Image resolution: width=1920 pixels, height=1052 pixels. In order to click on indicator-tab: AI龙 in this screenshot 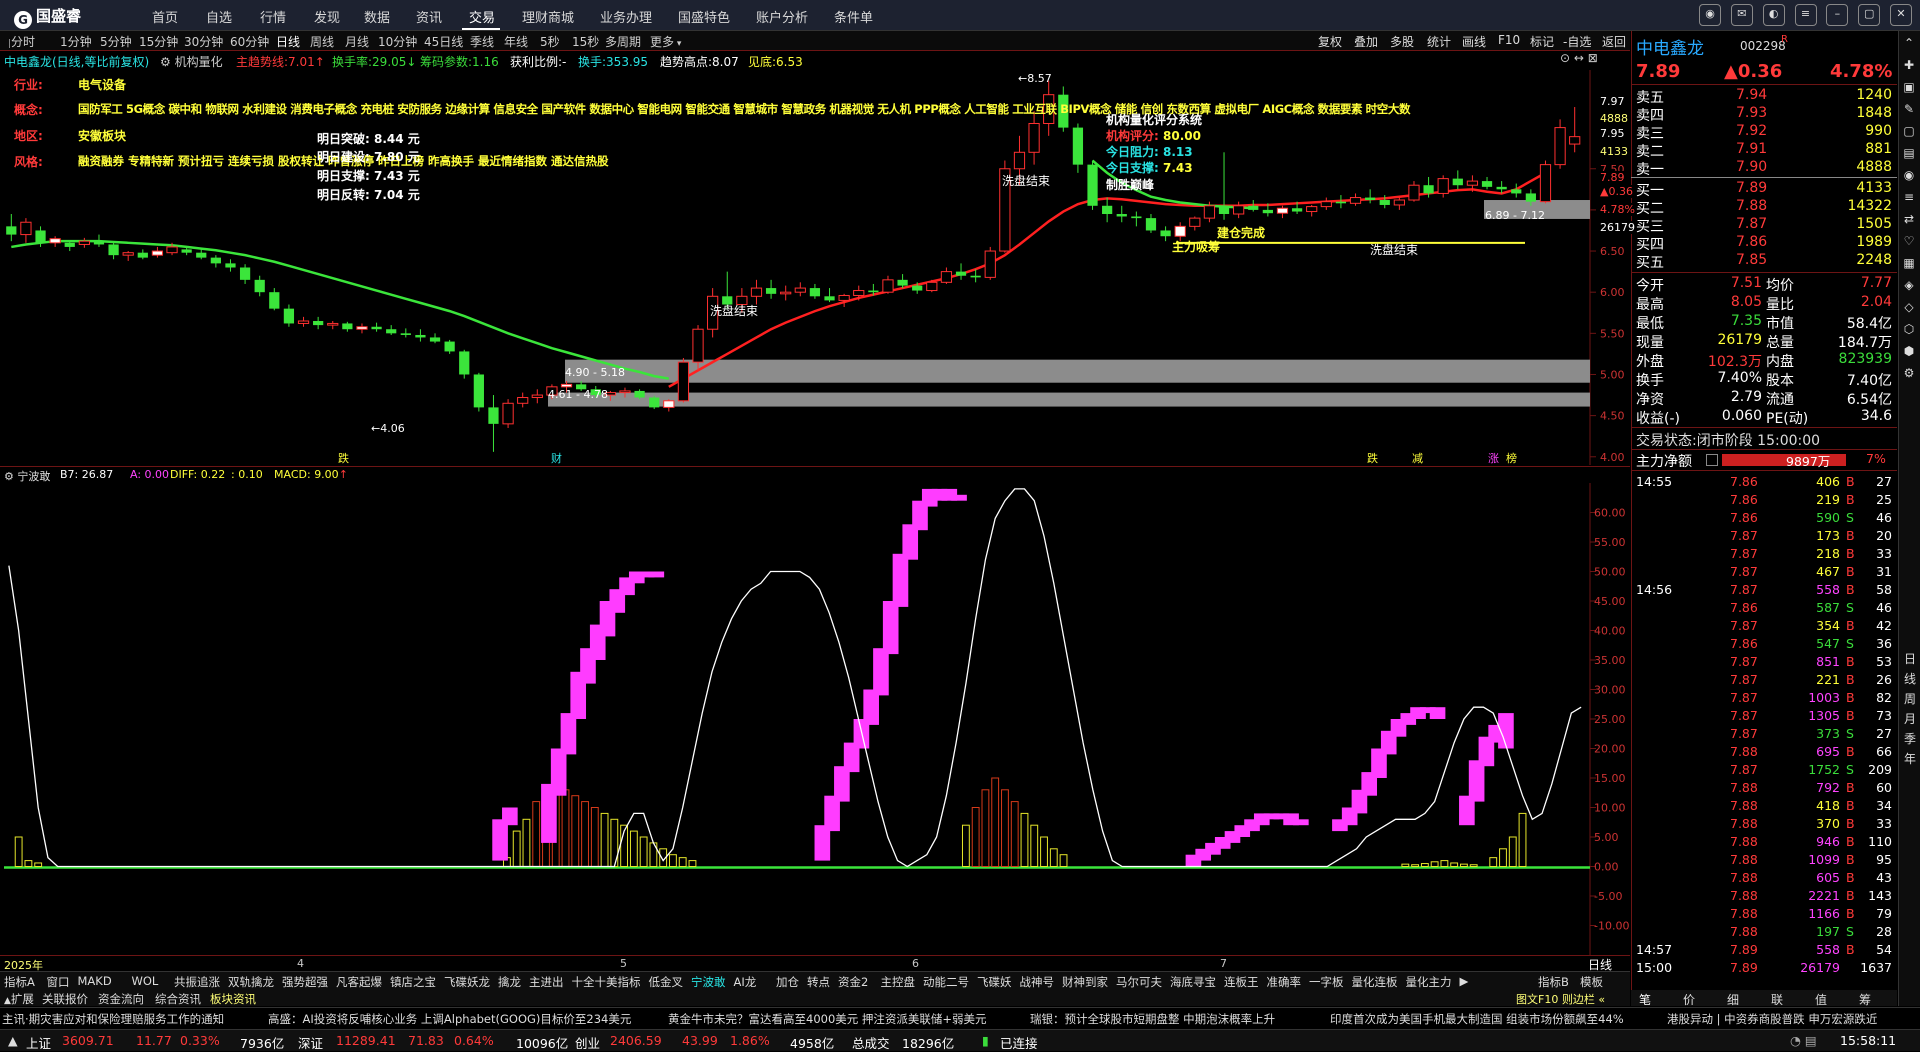, I will do `click(745, 982)`.